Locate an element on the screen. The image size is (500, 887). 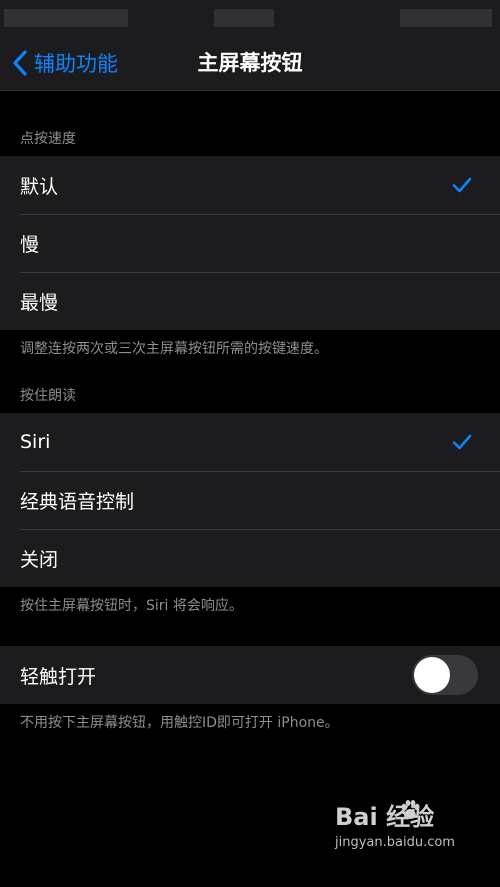
option-slowest: 最慢 is located at coordinates (250, 301).